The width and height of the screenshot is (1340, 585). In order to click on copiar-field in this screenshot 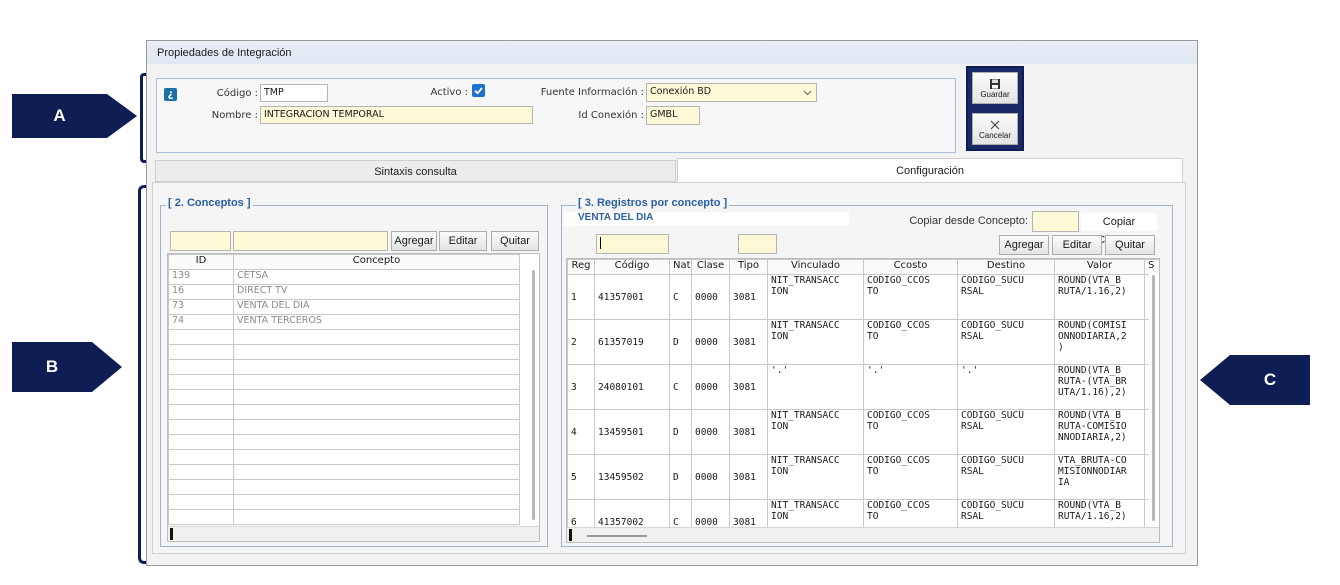, I will do `click(1055, 221)`.